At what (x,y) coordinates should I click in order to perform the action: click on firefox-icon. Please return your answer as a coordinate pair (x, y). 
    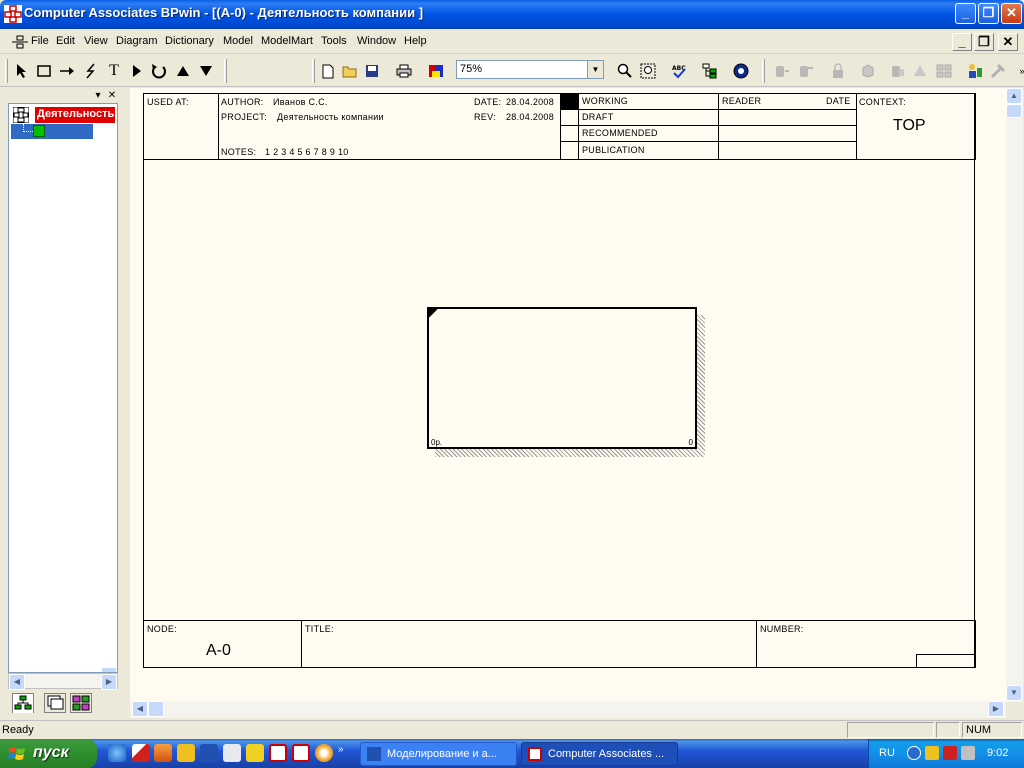
    Looking at the image, I should click on (163, 753).